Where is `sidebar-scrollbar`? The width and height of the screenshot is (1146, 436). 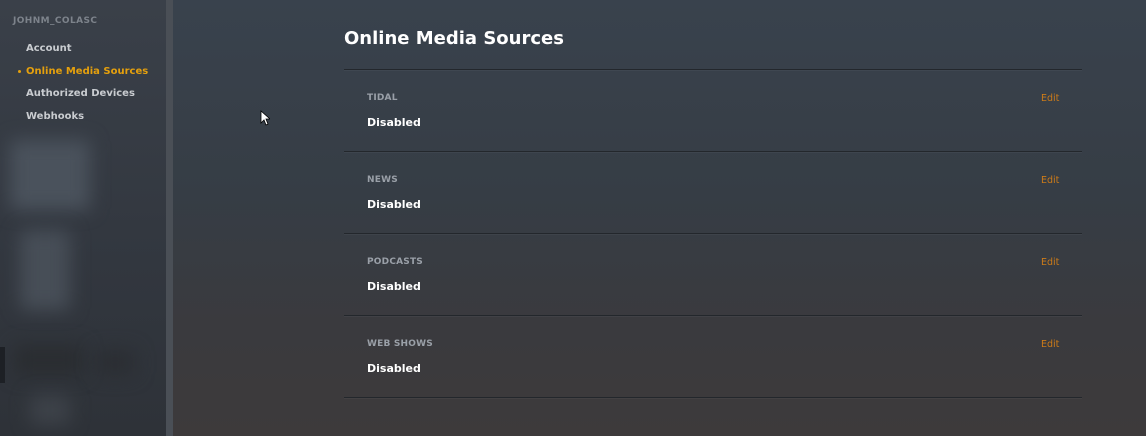
sidebar-scrollbar is located at coordinates (169, 218).